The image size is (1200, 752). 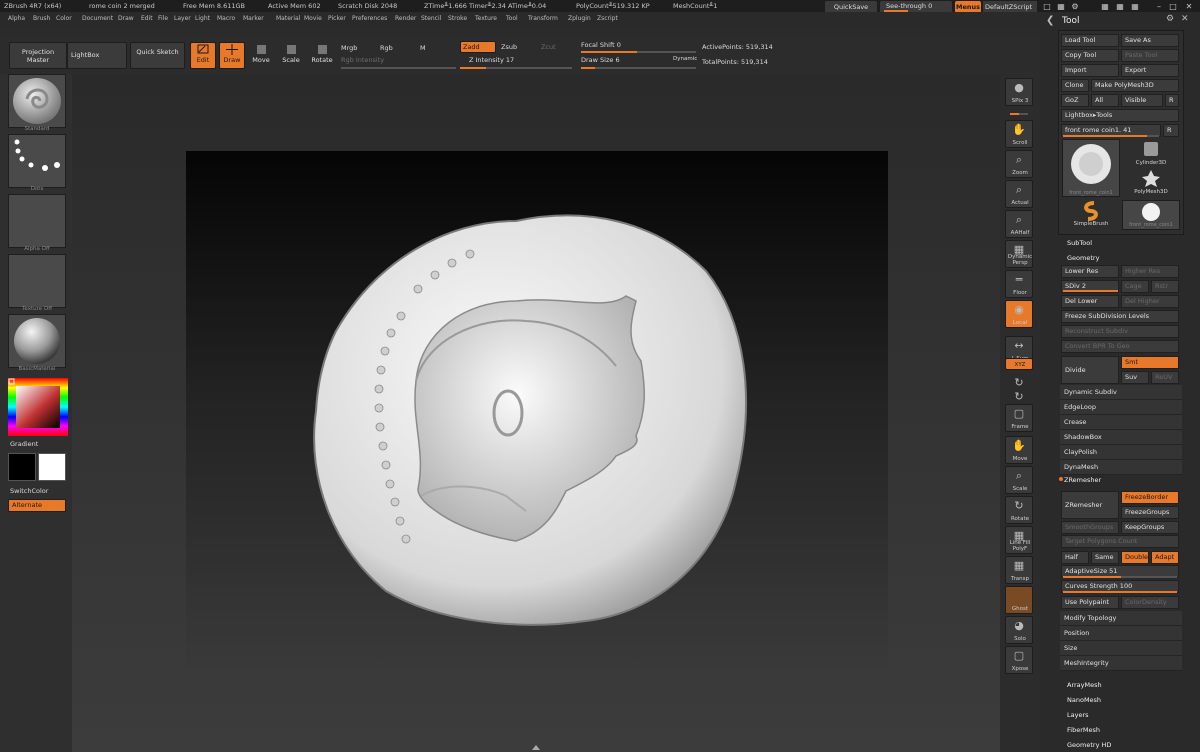 What do you see at coordinates (38, 55) in the screenshot?
I see `projection-master-button: Projection Master` at bounding box center [38, 55].